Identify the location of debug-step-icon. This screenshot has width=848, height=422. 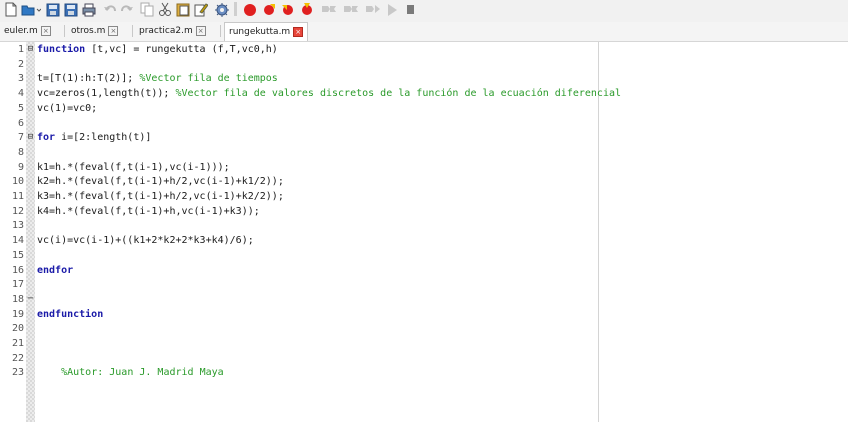
(269, 9).